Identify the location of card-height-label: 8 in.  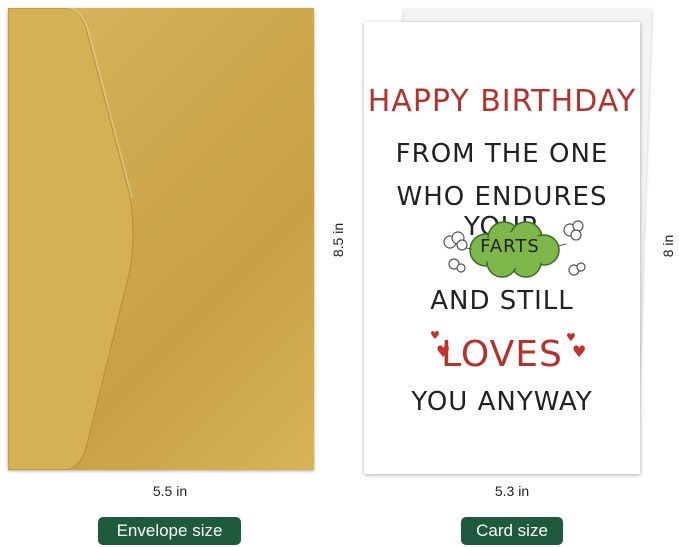
(668, 246).